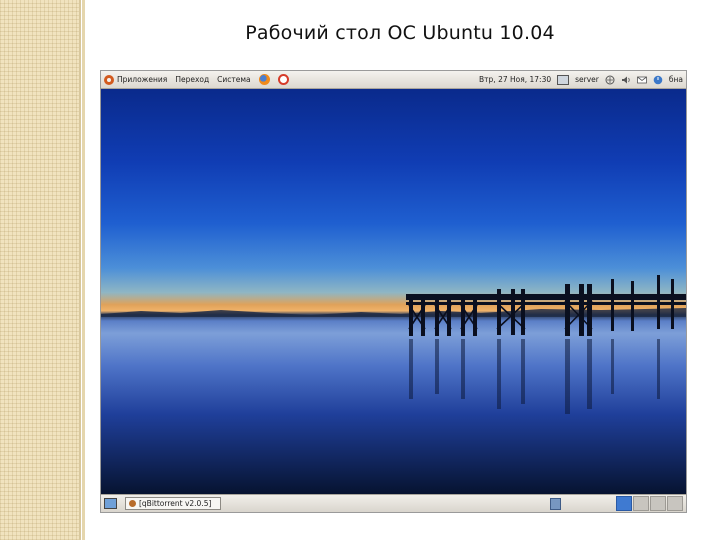 Image resolution: width=720 pixels, height=540 pixels. I want to click on trash-icon, so click(555, 503).